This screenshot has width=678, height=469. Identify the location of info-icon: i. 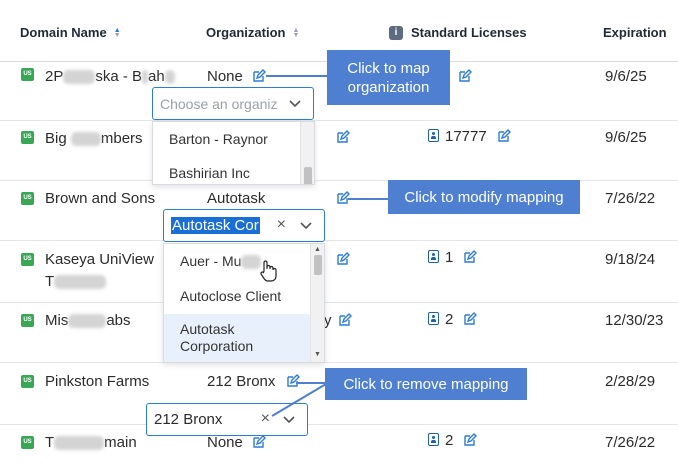
(396, 32).